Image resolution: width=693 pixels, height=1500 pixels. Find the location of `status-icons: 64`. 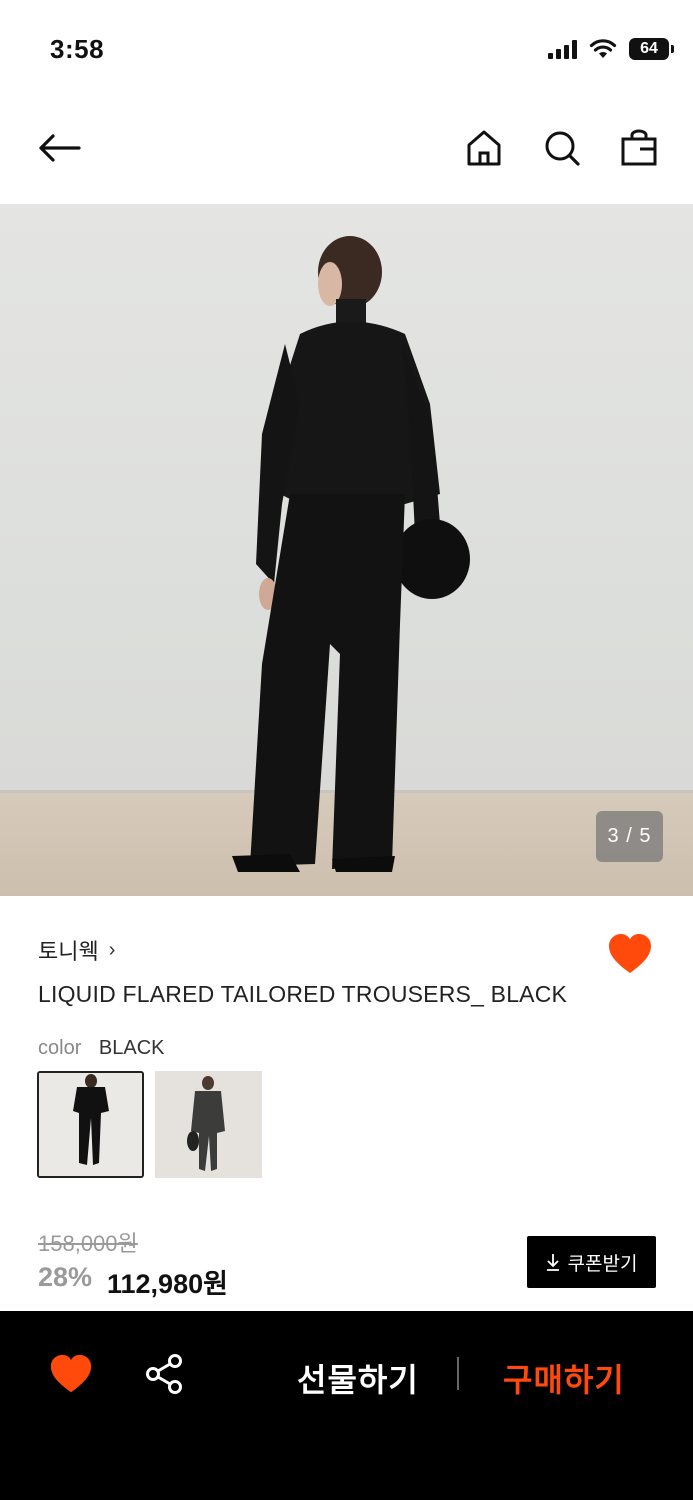

status-icons: 64 is located at coordinates (611, 49).